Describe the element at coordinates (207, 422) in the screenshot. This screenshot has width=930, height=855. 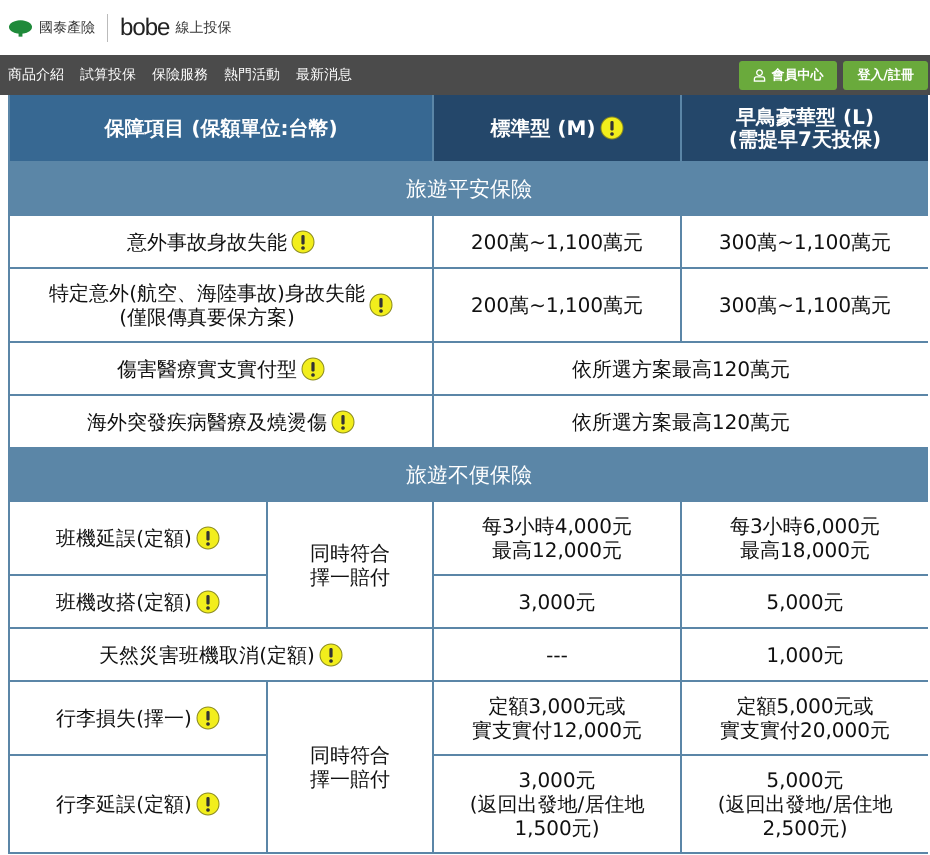
I see `coverage-label: 海外突發疾病醫療及燒燙傷` at that location.